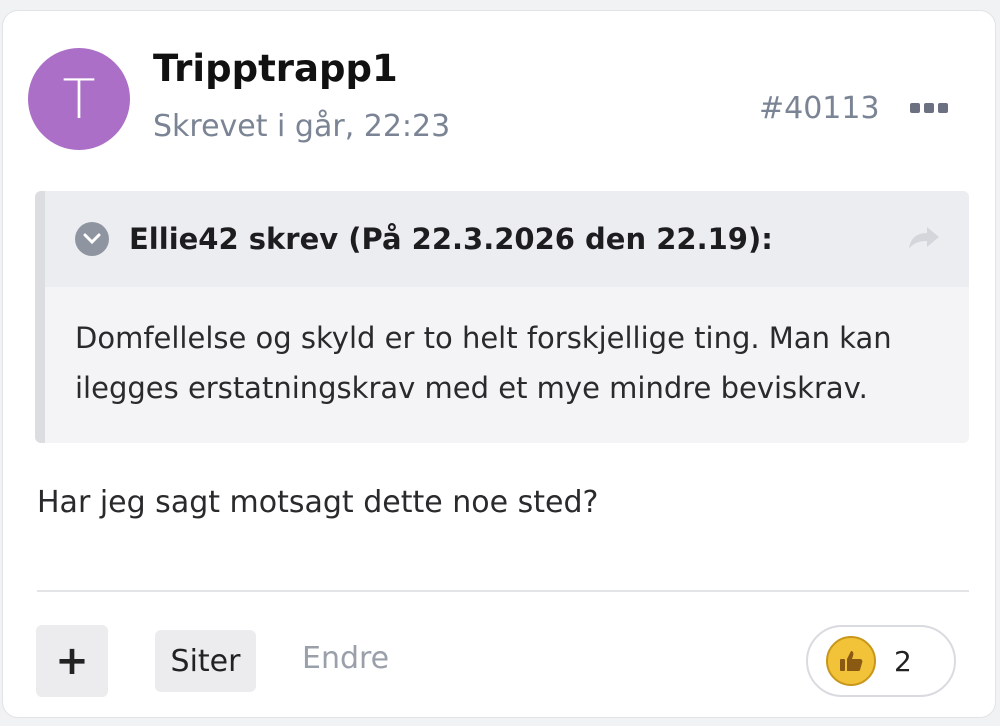 This screenshot has width=1000, height=726. I want to click on avatar: T, so click(79, 99).